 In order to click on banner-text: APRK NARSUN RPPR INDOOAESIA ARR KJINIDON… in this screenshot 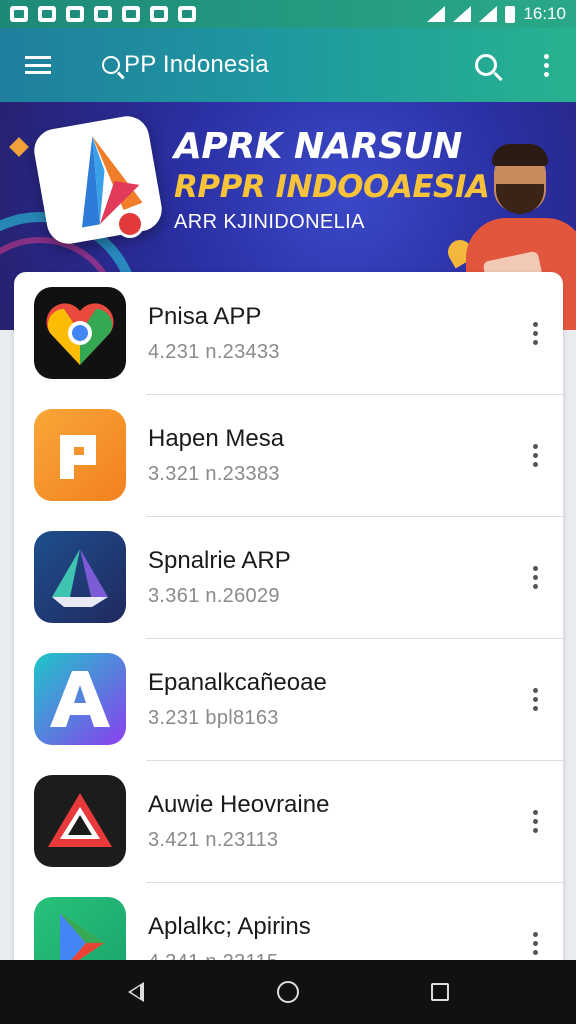, I will do `click(332, 180)`.